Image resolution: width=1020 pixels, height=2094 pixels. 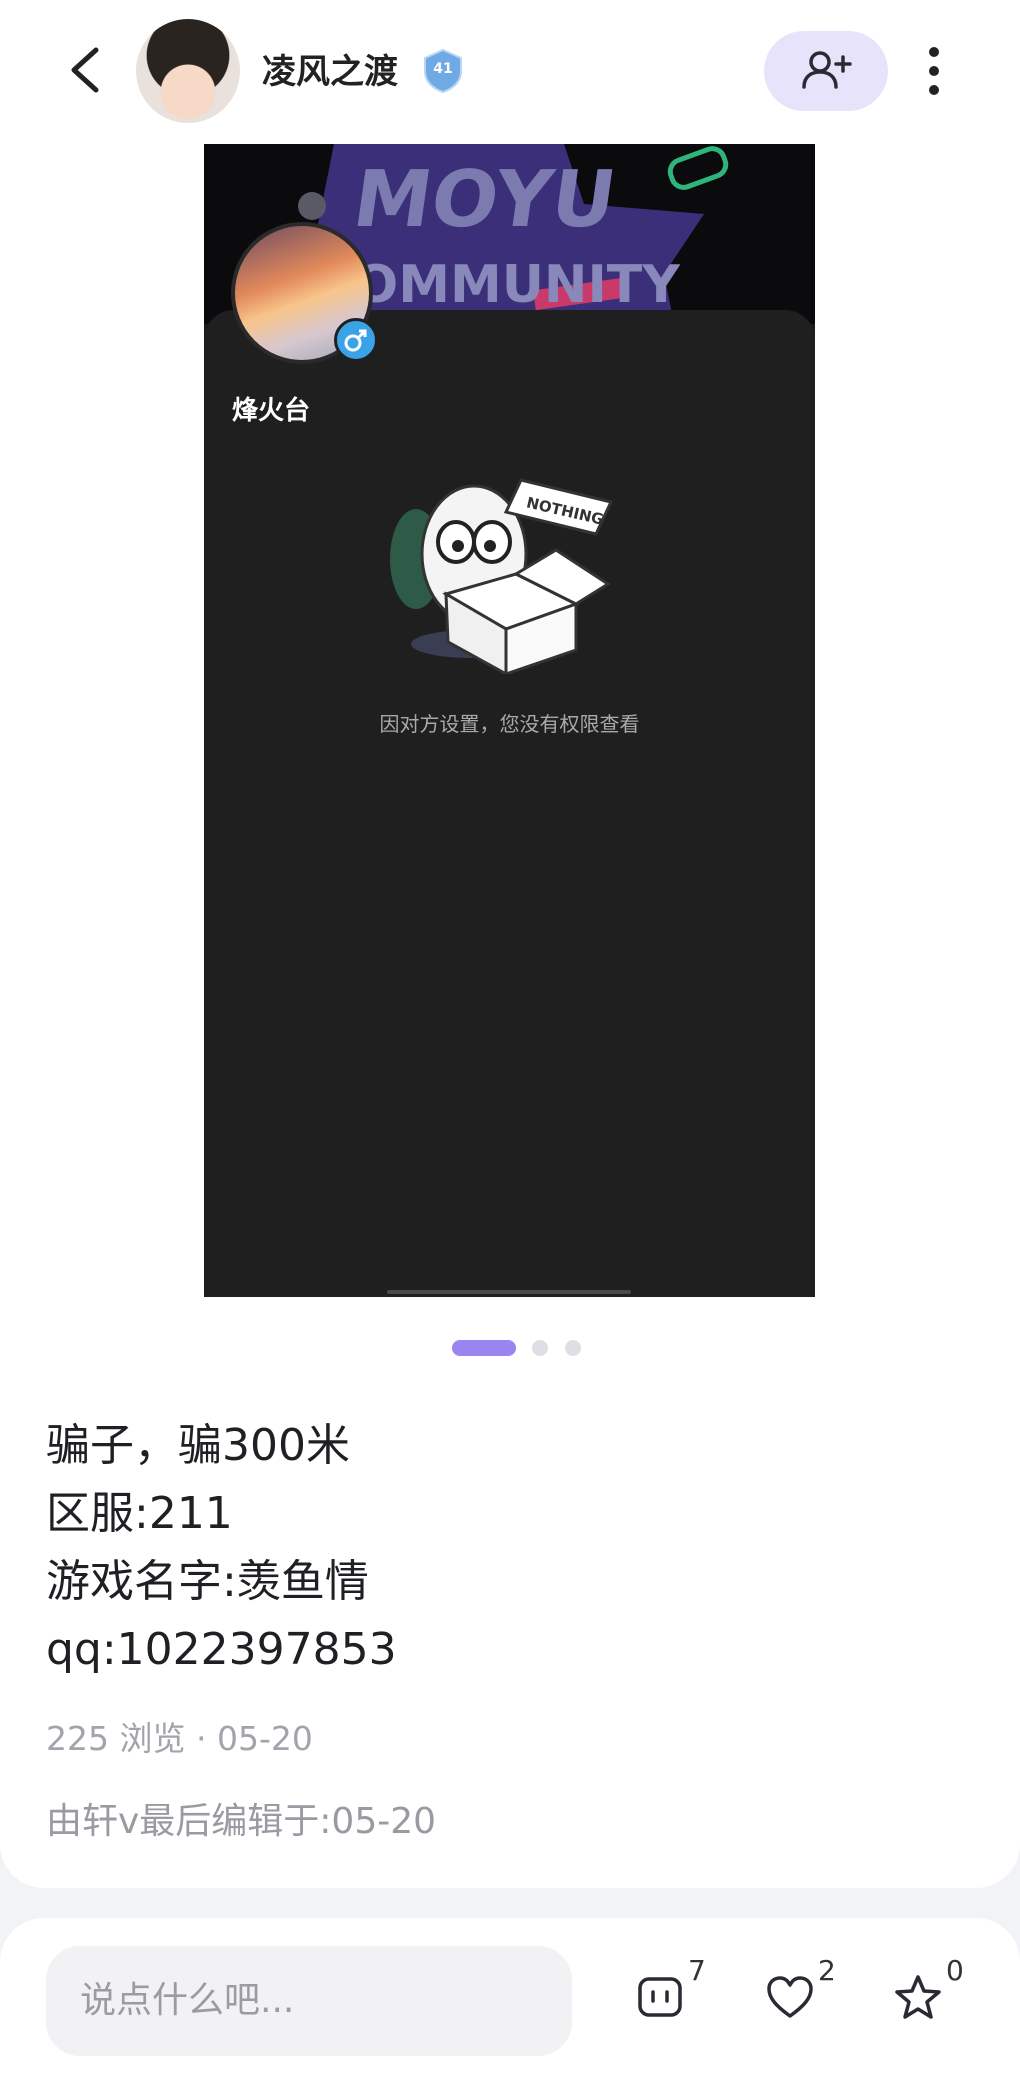 What do you see at coordinates (485, 199) in the screenshot?
I see `banner-title-text: MOYU` at bounding box center [485, 199].